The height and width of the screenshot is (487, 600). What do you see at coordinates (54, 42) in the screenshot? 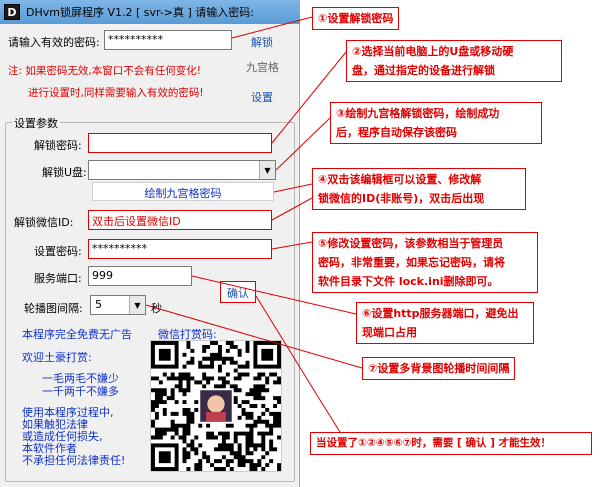
I see `password-label: 请输入有效的密码:` at bounding box center [54, 42].